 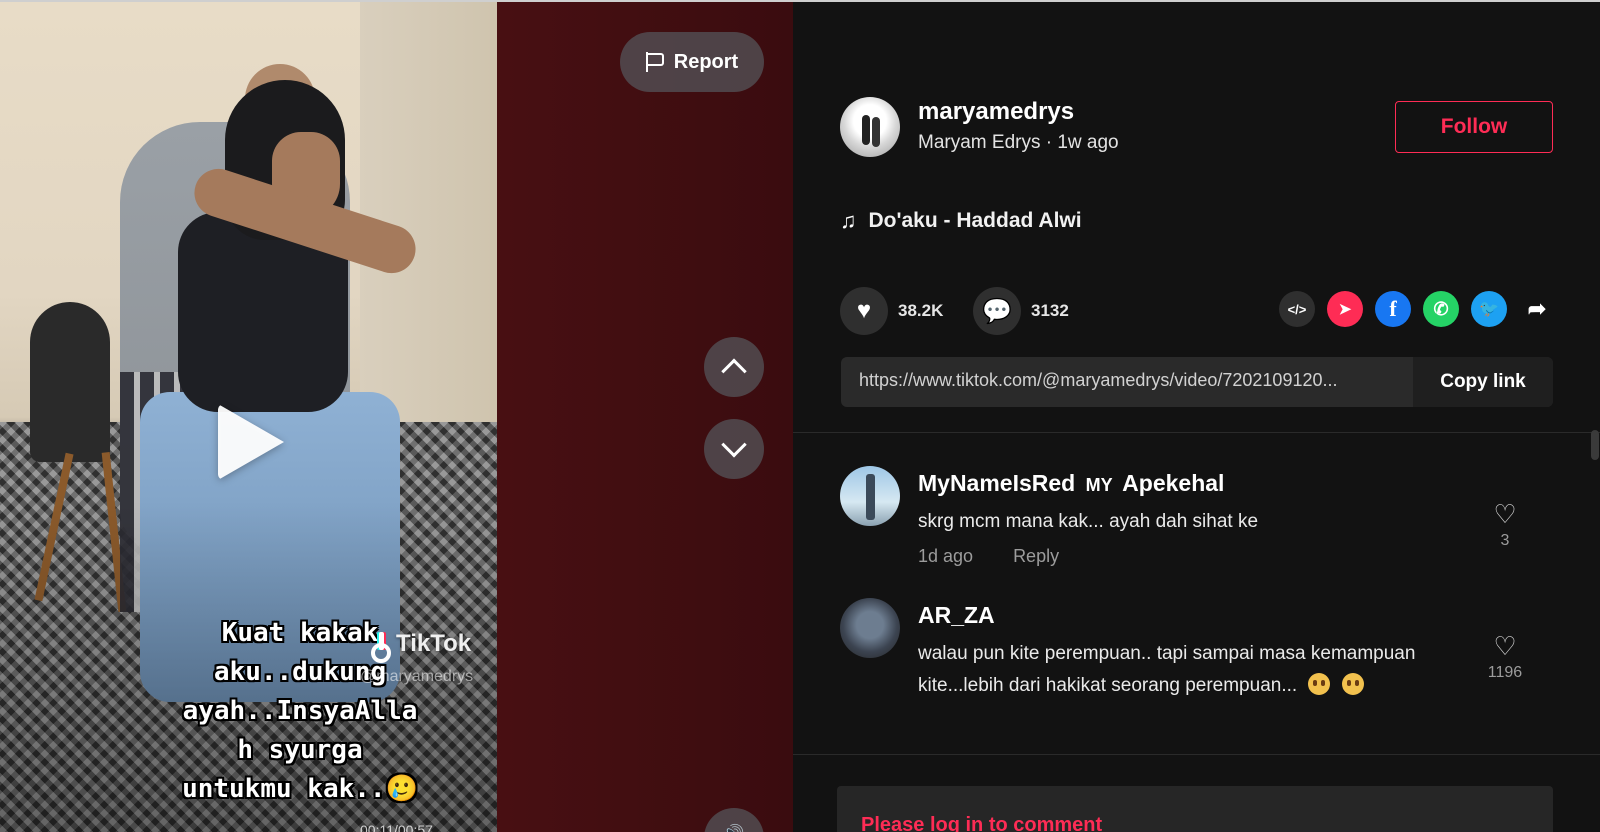 I want to click on watermark-brand: TikTok, so click(x=434, y=643).